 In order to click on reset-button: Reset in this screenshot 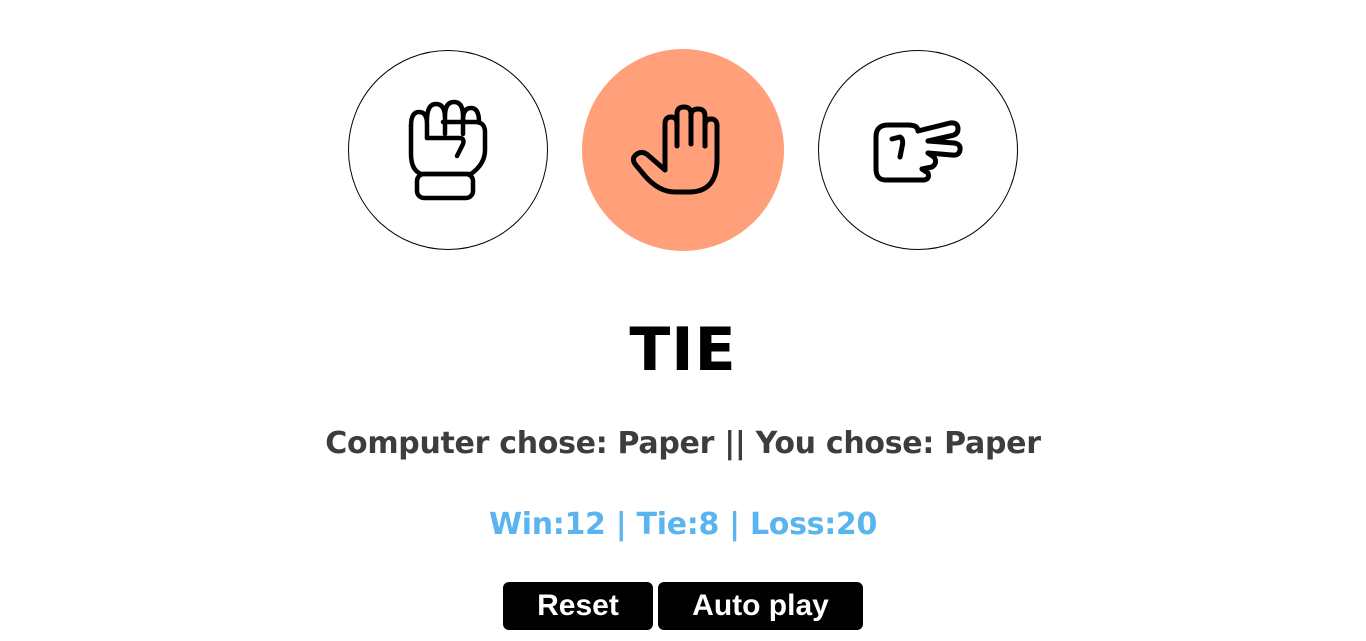, I will do `click(578, 606)`.